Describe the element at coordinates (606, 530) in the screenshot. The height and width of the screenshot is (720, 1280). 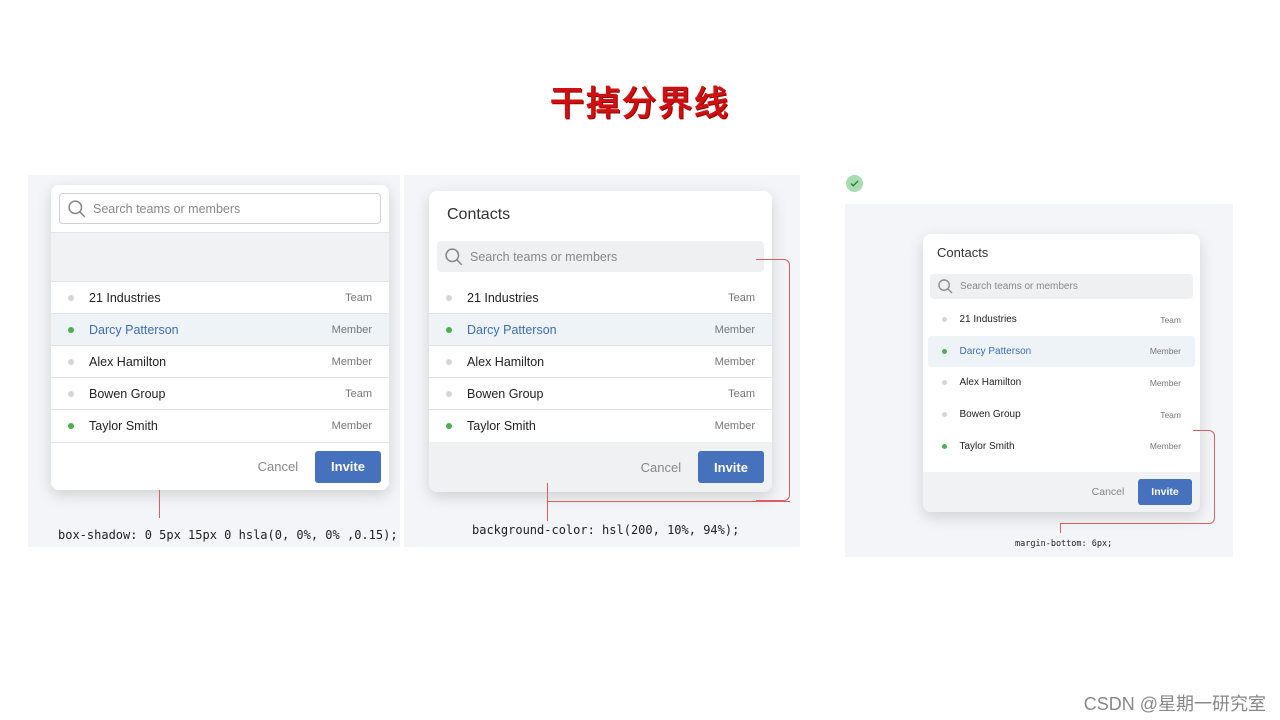
I see `css-annotation: background-color: hsl(200, 10%, 94%);` at that location.